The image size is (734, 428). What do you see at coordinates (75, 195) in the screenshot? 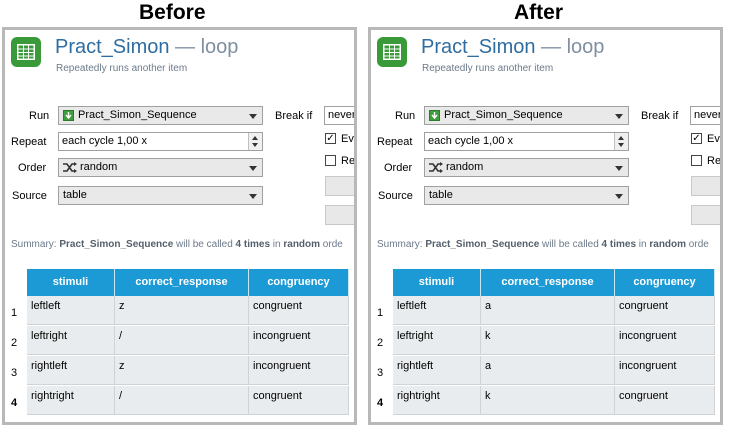
I see `source-value: table` at bounding box center [75, 195].